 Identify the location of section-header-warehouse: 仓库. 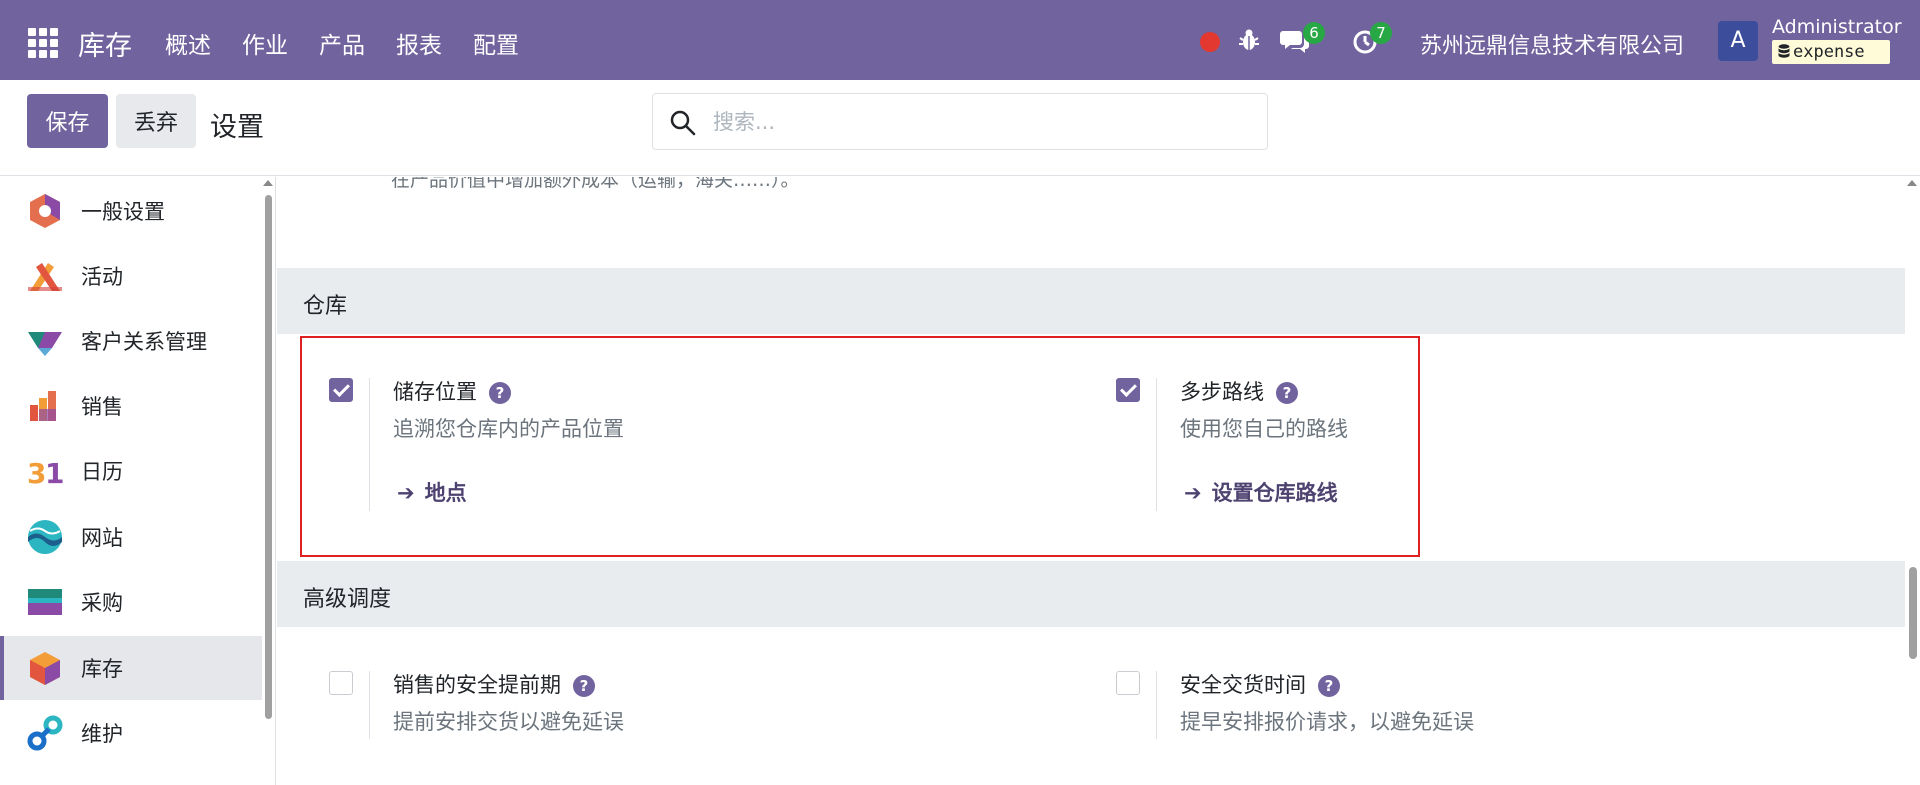
(1091, 301).